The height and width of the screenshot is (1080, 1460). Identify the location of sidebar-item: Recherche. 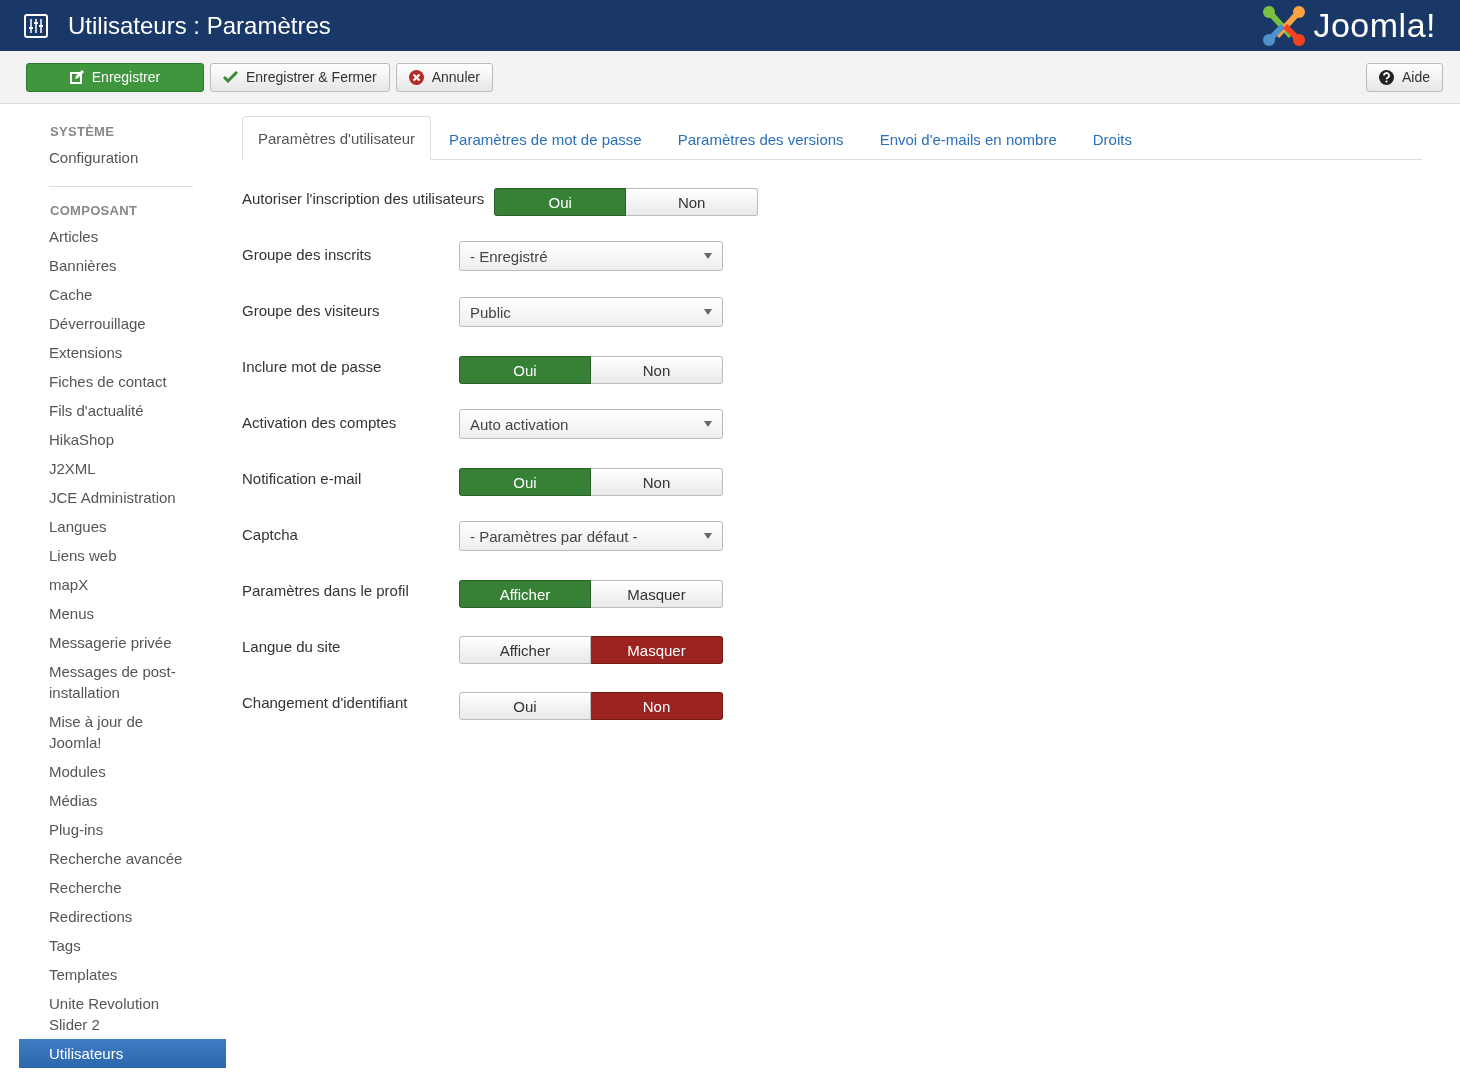
(116, 887).